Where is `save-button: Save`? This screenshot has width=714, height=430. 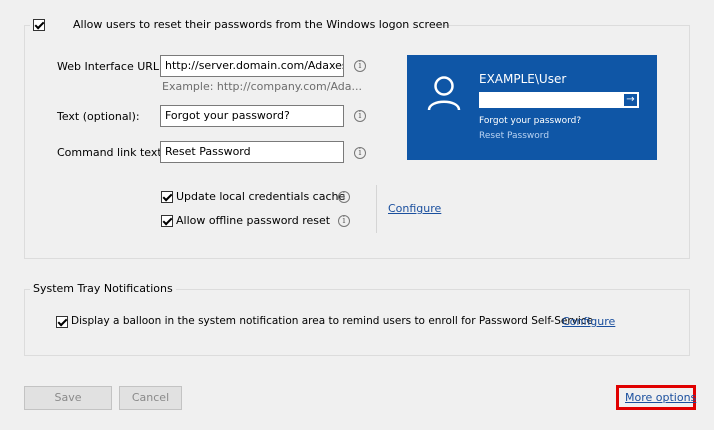
save-button: Save is located at coordinates (68, 398).